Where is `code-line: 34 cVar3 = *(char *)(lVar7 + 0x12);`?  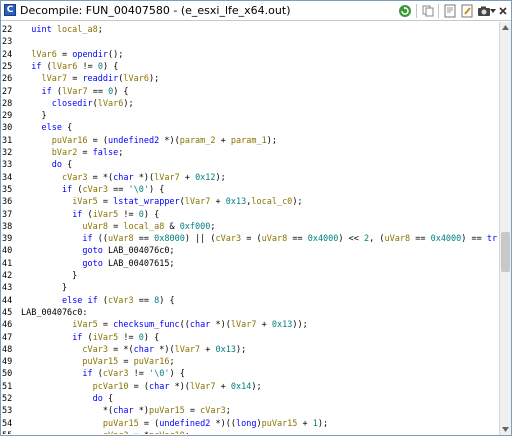 code-line: 34 cVar3 = *(char *)(lVar7 + 0x12); is located at coordinates (249, 178).